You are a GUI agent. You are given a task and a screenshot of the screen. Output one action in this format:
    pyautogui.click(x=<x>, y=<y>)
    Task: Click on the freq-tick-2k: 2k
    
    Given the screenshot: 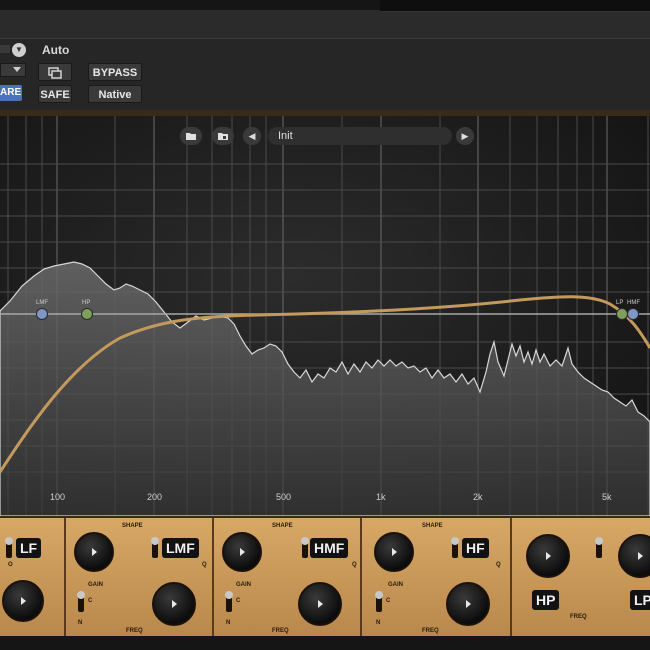 What is the action you would take?
    pyautogui.click(x=478, y=497)
    